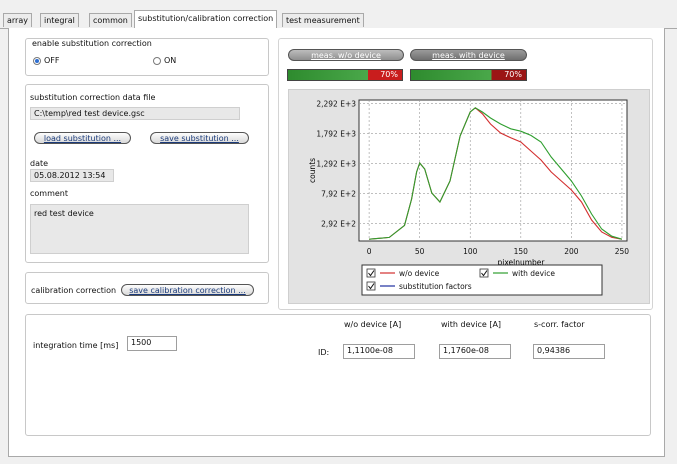 The height and width of the screenshot is (464, 677). I want to click on wo-device-value: 1,1100e-08, so click(379, 351).